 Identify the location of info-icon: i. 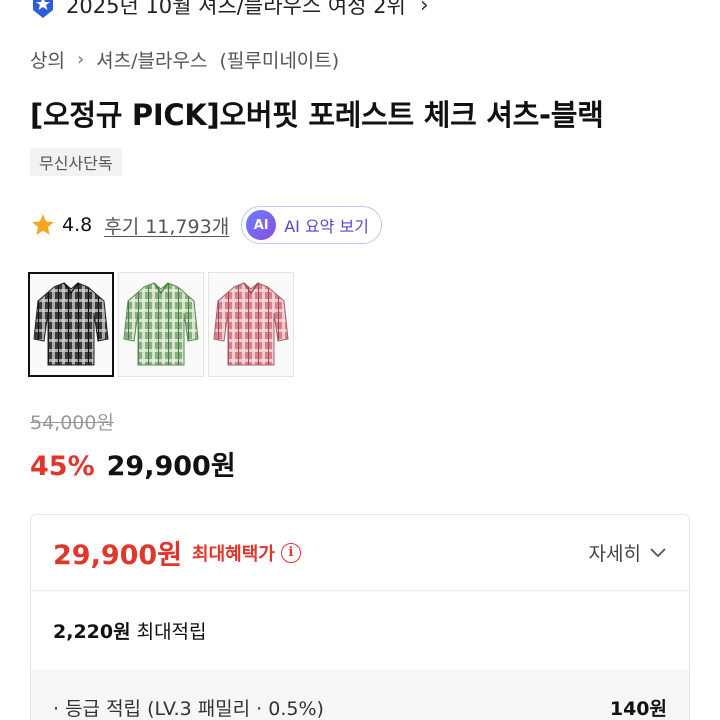
(290, 552).